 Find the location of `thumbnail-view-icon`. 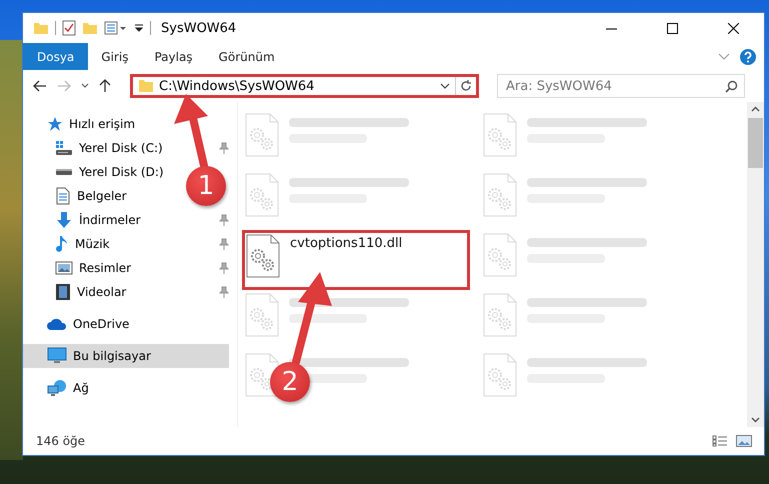

thumbnail-view-icon is located at coordinates (744, 441).